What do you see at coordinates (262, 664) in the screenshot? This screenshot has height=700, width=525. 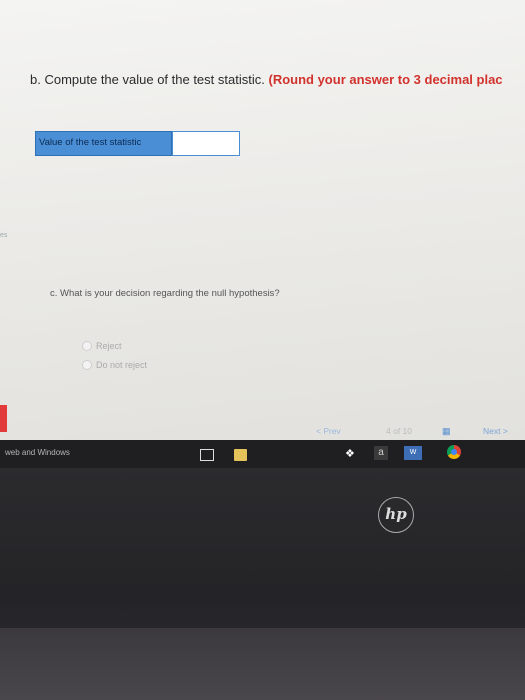 I see `laptop-deck` at bounding box center [262, 664].